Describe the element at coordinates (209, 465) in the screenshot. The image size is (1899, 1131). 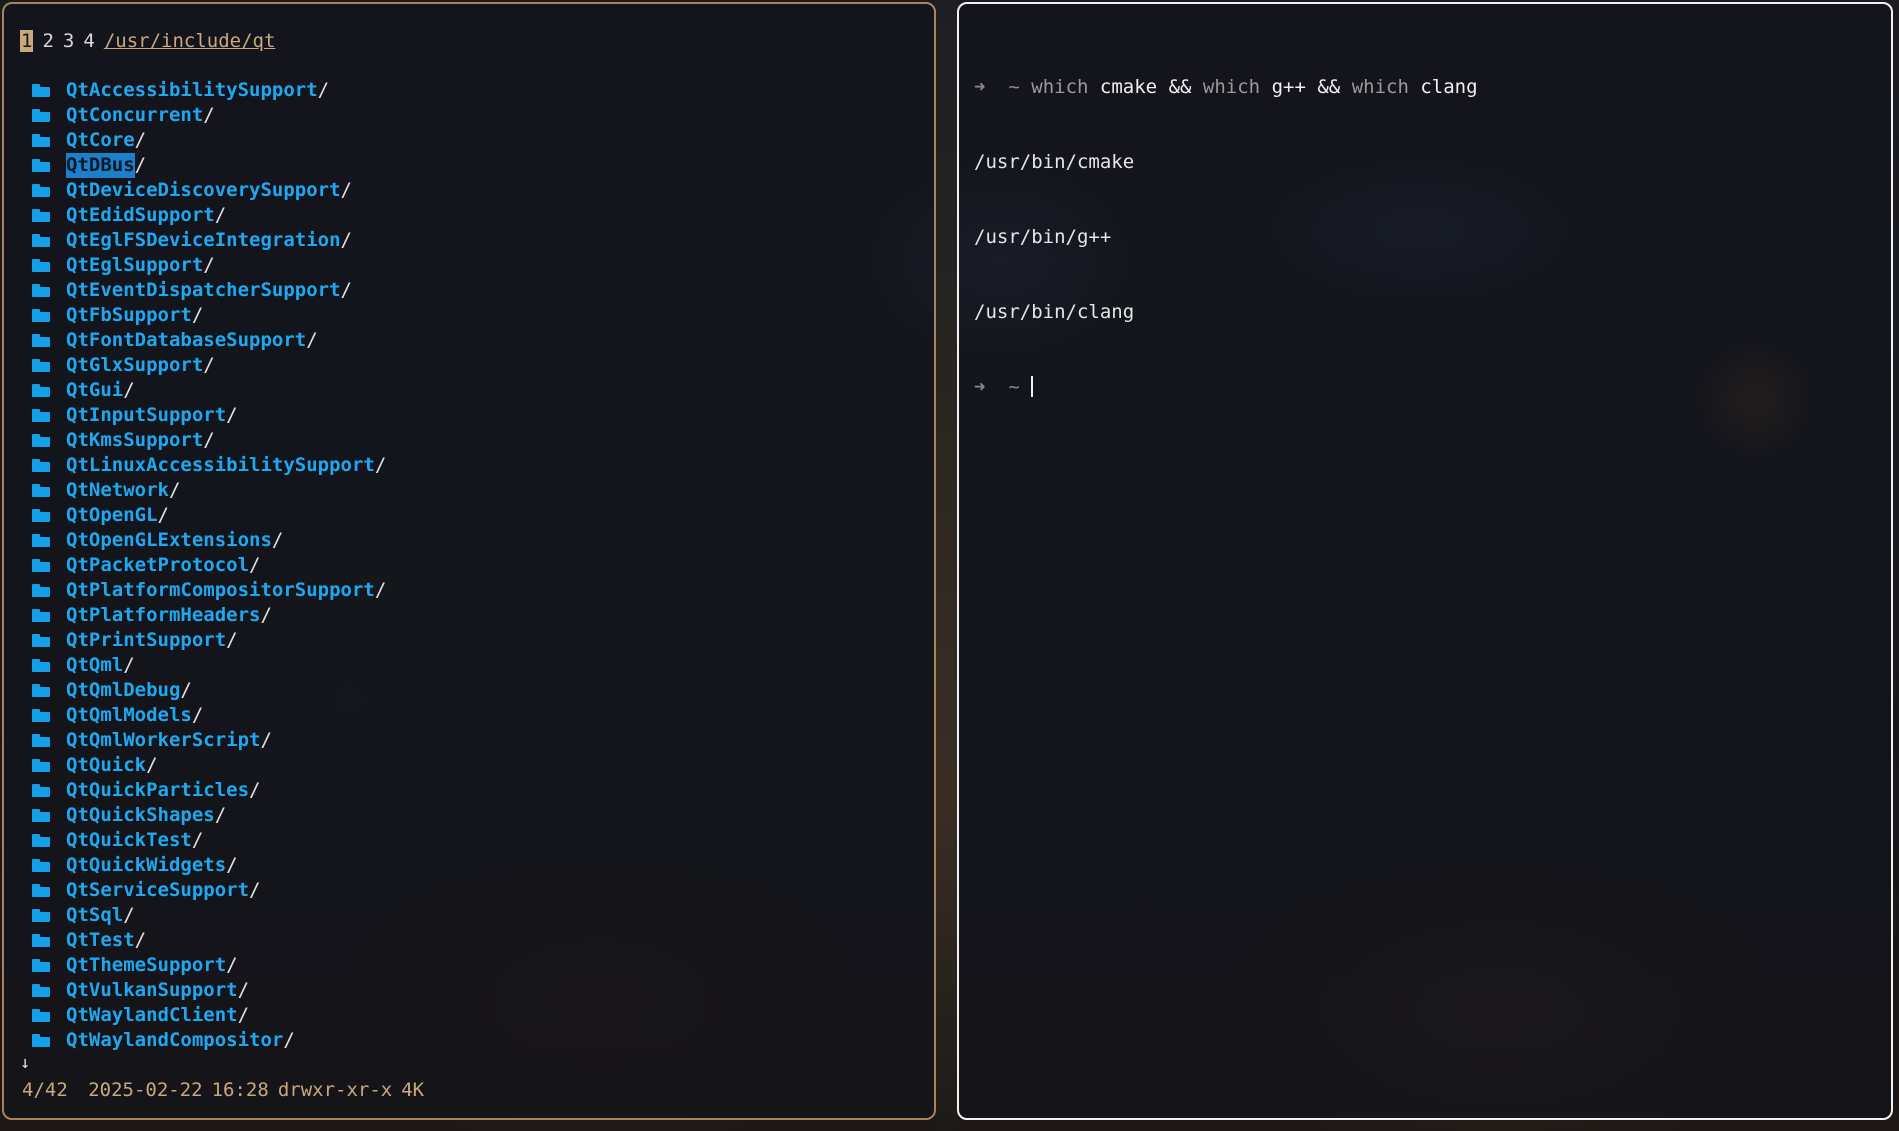
I see `file-row: QtLinuxAccessibilitySupport /` at that location.